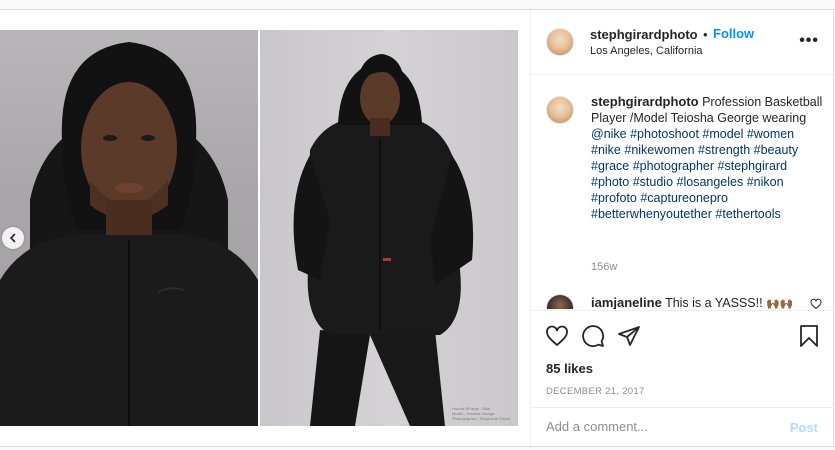  I want to click on hashtag-link: #model, so click(722, 134).